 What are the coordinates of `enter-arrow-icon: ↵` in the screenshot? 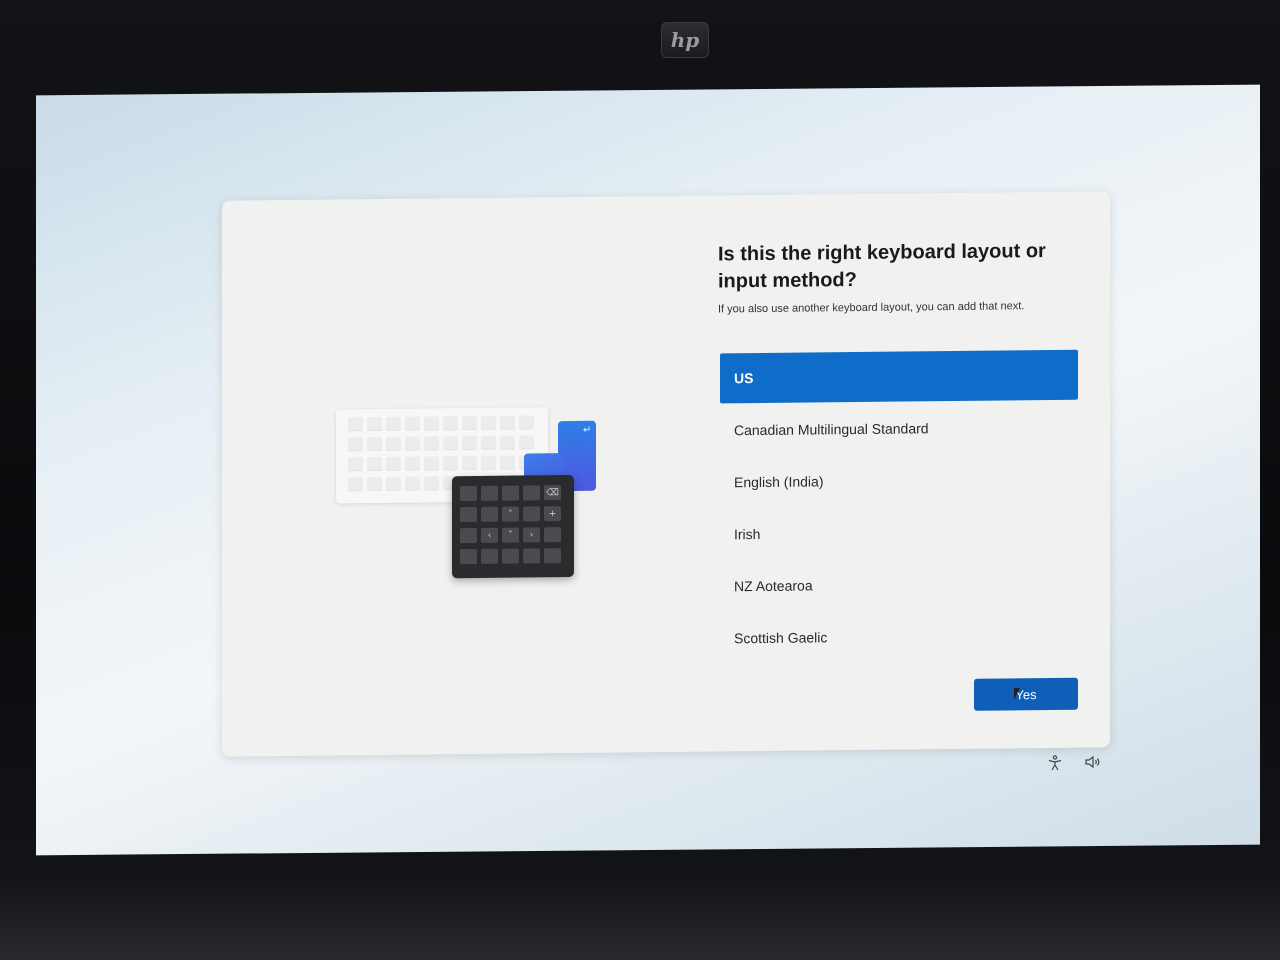 It's located at (587, 430).